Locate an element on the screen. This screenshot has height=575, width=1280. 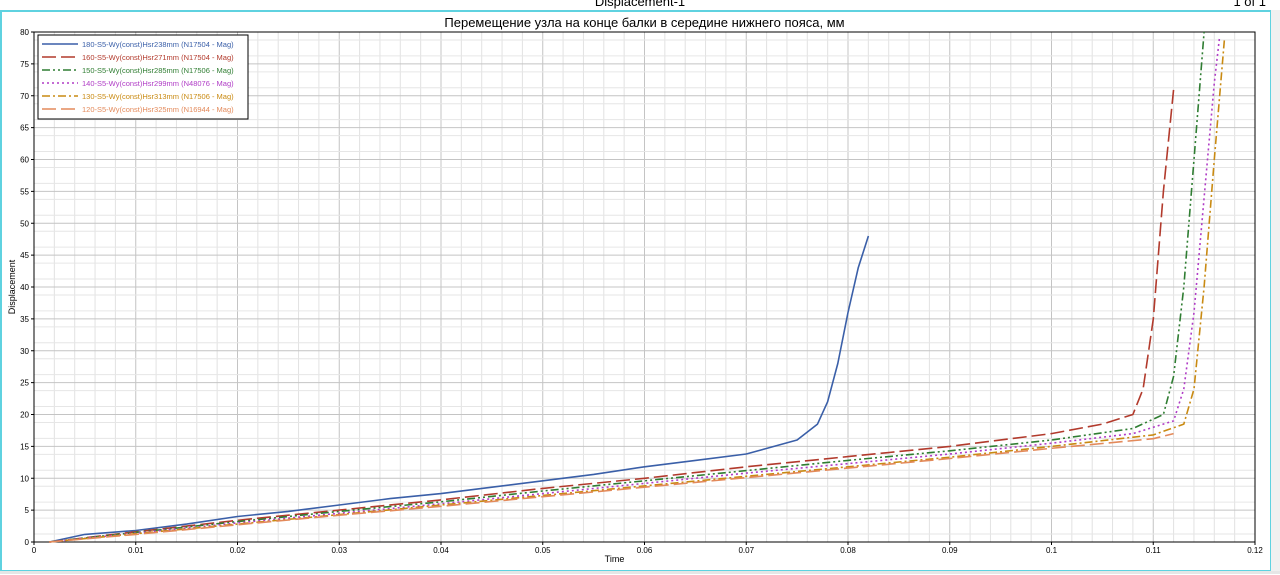
x-tick-label: 0.08 is located at coordinates (848, 550).